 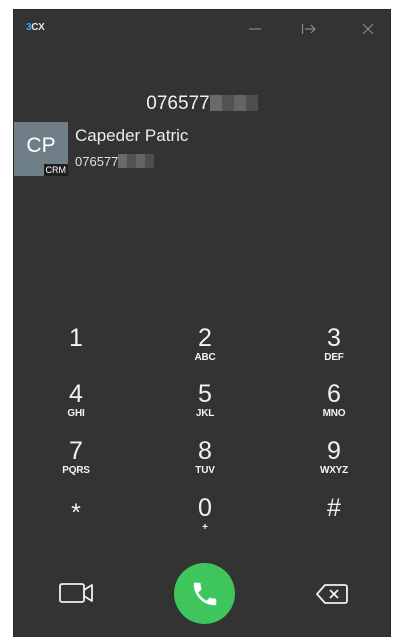 What do you see at coordinates (334, 508) in the screenshot?
I see `key-digit: #` at bounding box center [334, 508].